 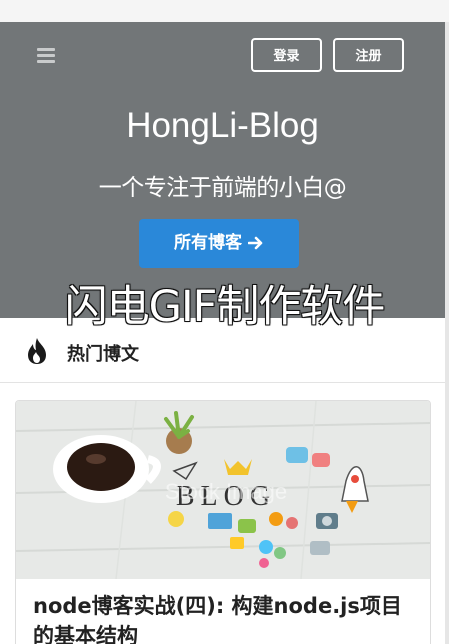 I want to click on top-strip, so click(x=224, y=11).